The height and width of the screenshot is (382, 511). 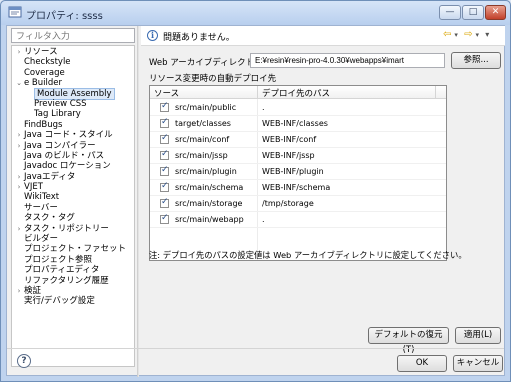 What do you see at coordinates (73, 301) in the screenshot?
I see `tree-item: 実行/デバッグ設定` at bounding box center [73, 301].